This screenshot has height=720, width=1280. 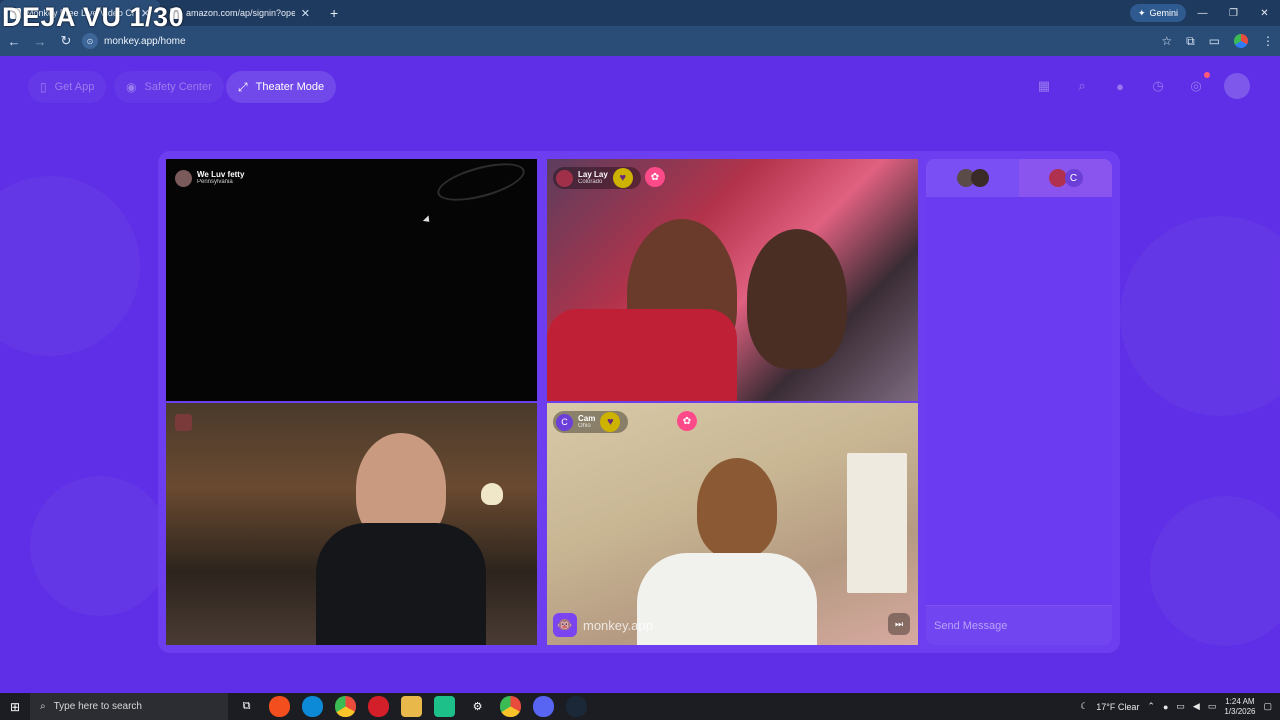 I want to click on user-tag: C Cam Ohio ♥, so click(x=591, y=422).